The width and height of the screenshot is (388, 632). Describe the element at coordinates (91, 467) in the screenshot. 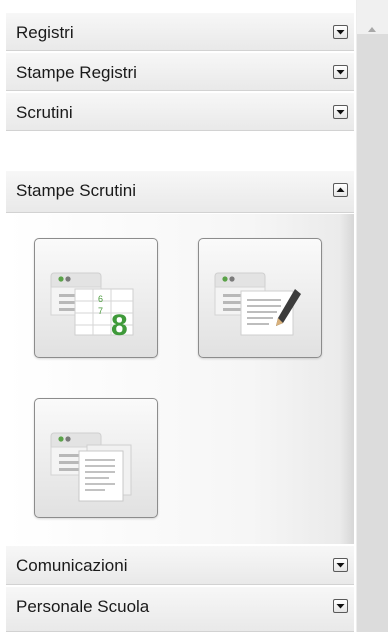

I see `print-documents-icon` at that location.